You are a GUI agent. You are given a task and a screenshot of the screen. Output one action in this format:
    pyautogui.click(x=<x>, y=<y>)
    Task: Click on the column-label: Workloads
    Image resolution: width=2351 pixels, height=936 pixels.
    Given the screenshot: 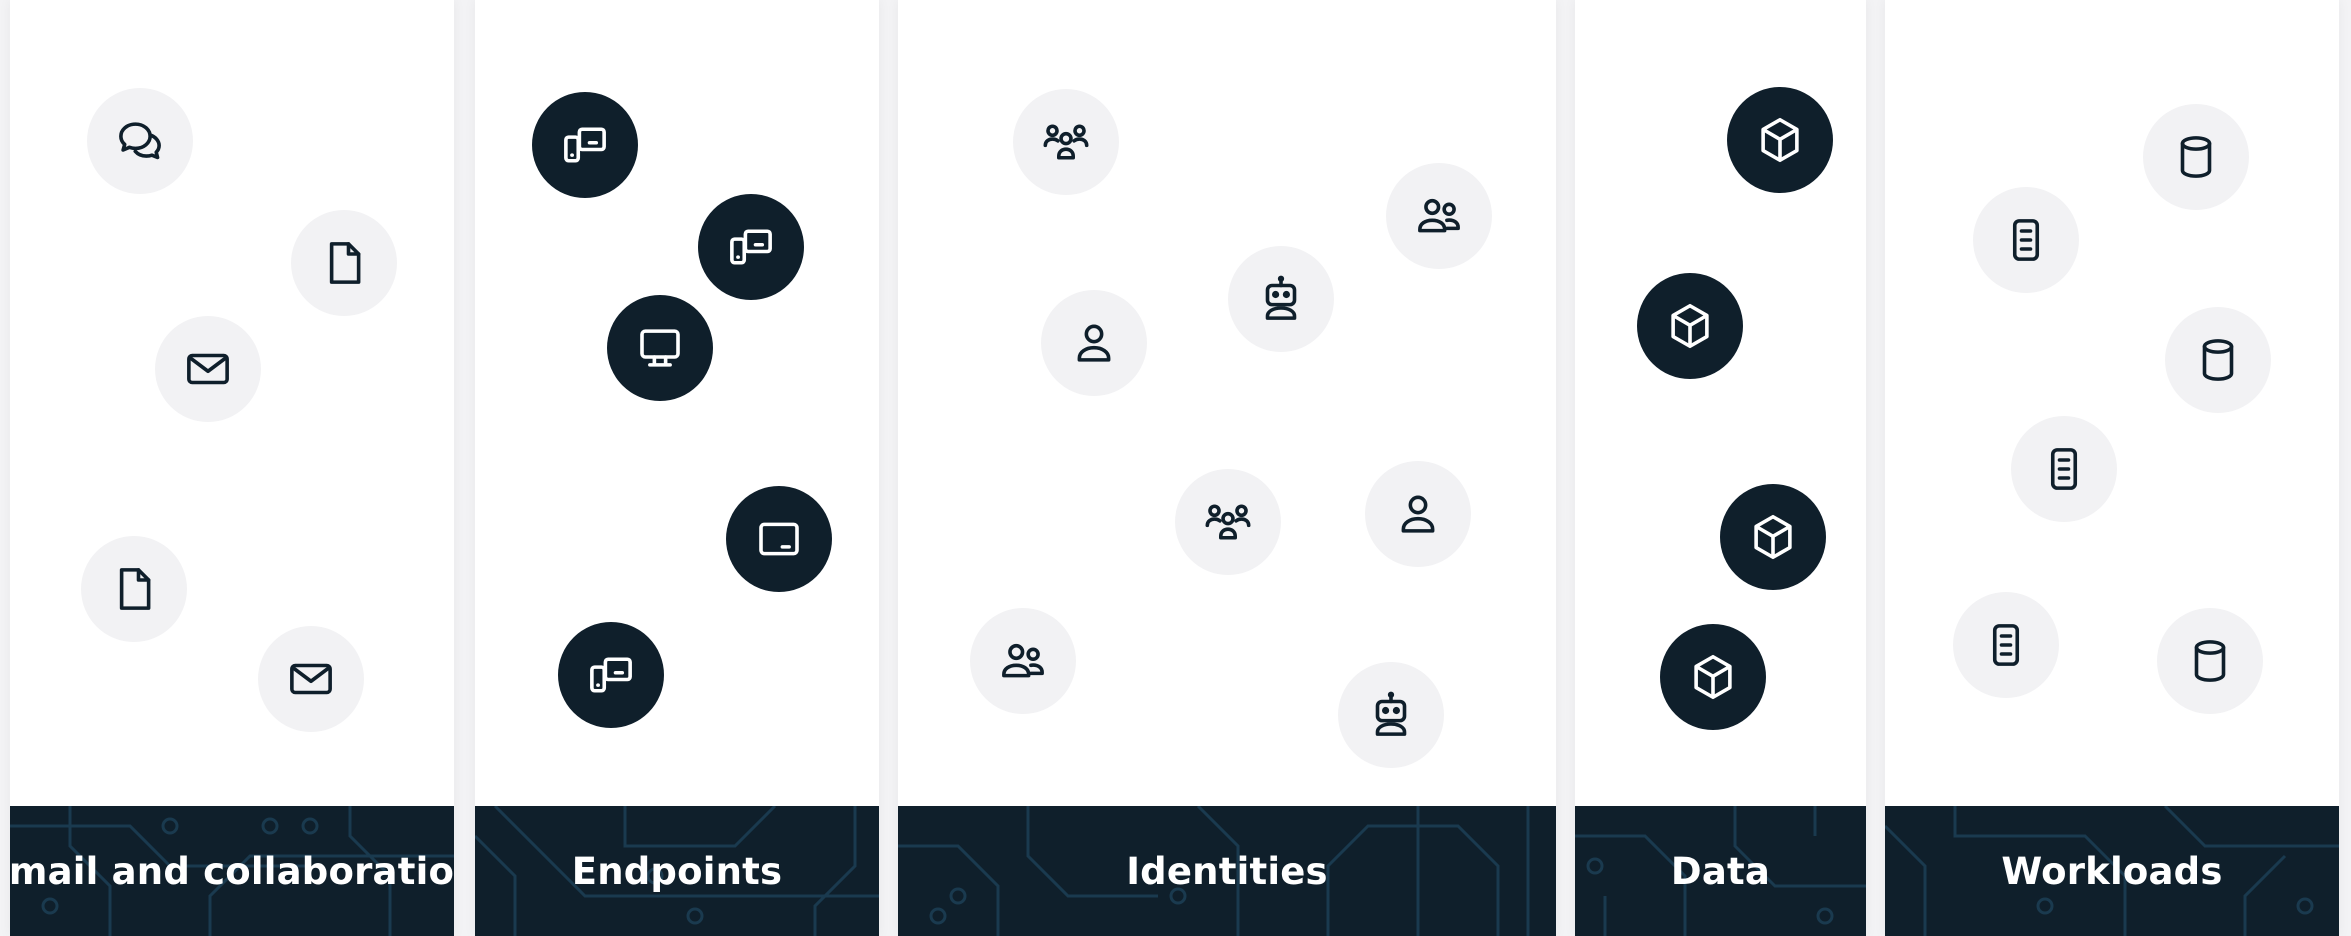 What is the action you would take?
    pyautogui.click(x=2112, y=871)
    